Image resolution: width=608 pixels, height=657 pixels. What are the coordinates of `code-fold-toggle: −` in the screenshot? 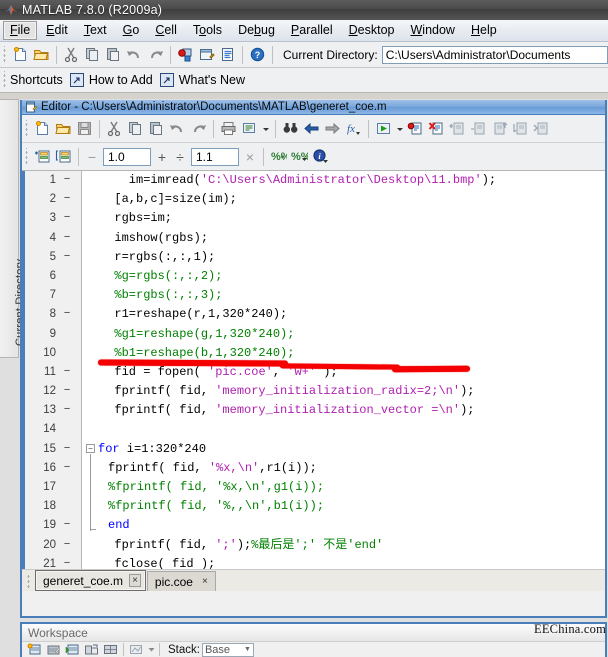 It's located at (90, 449).